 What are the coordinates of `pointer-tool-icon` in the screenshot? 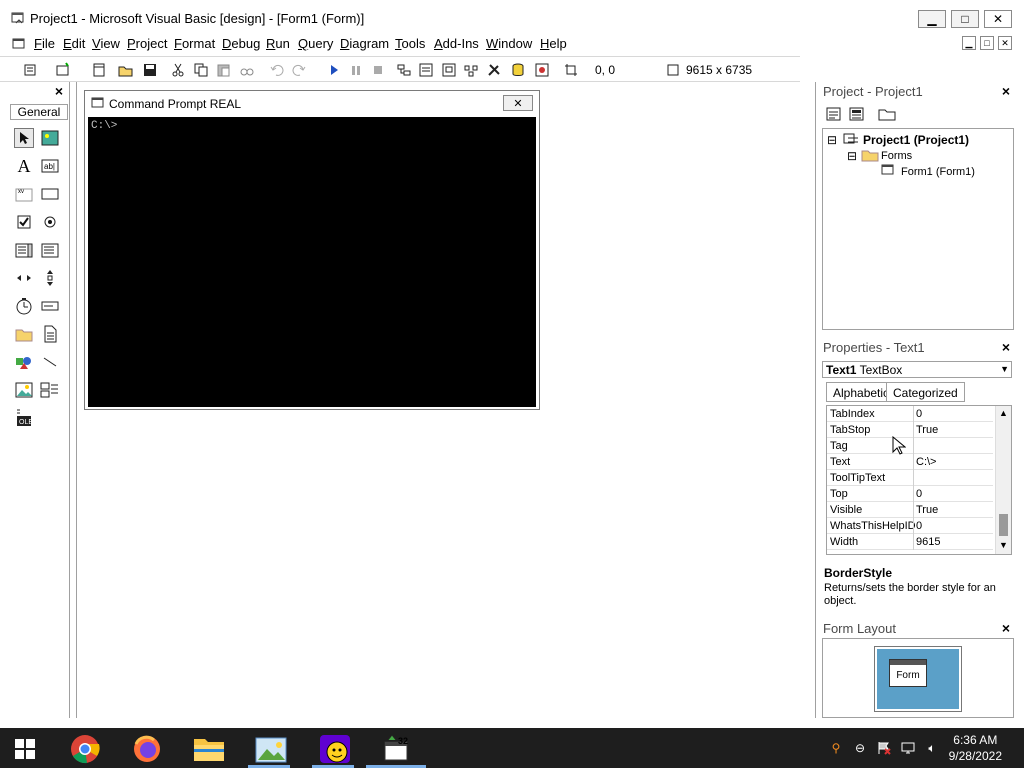 It's located at (24, 138).